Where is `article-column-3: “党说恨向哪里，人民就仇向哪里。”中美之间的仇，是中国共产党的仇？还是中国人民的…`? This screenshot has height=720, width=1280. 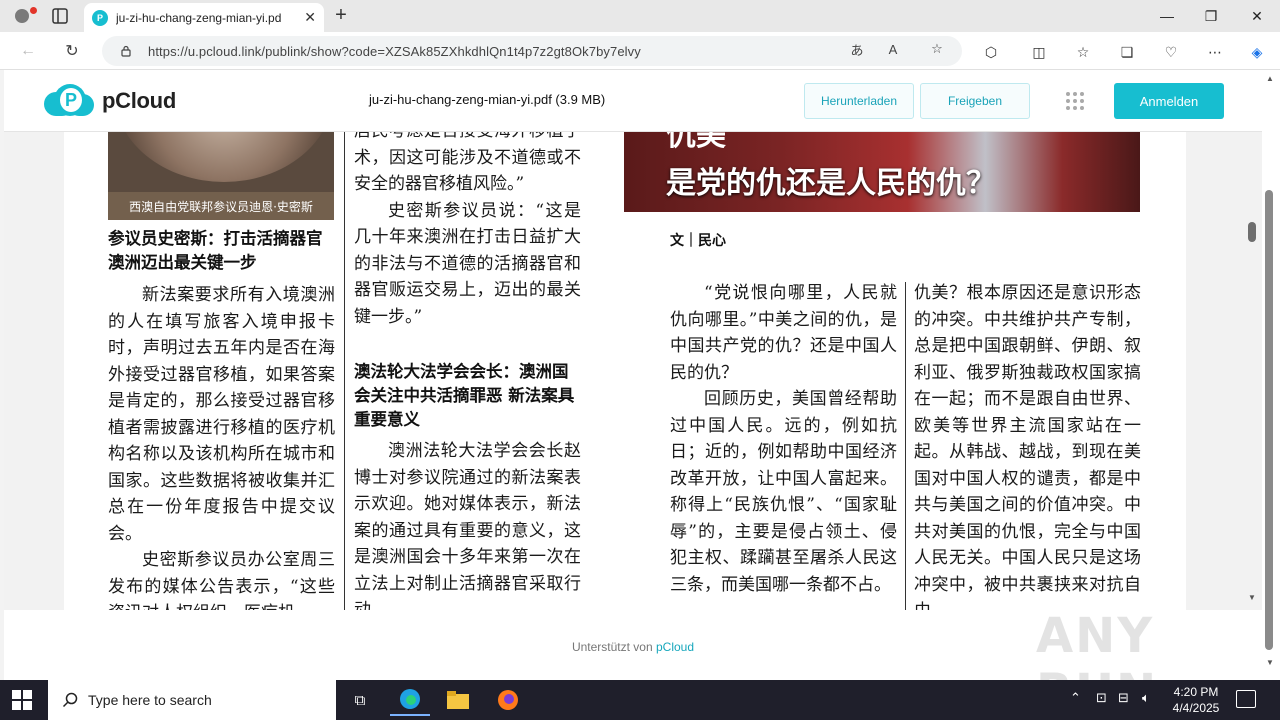 article-column-3: “党说恨向哪里，人民就仇向哪里。”中美之间的仇，是中国共产党的仇？还是中国人民的… is located at coordinates (783, 439).